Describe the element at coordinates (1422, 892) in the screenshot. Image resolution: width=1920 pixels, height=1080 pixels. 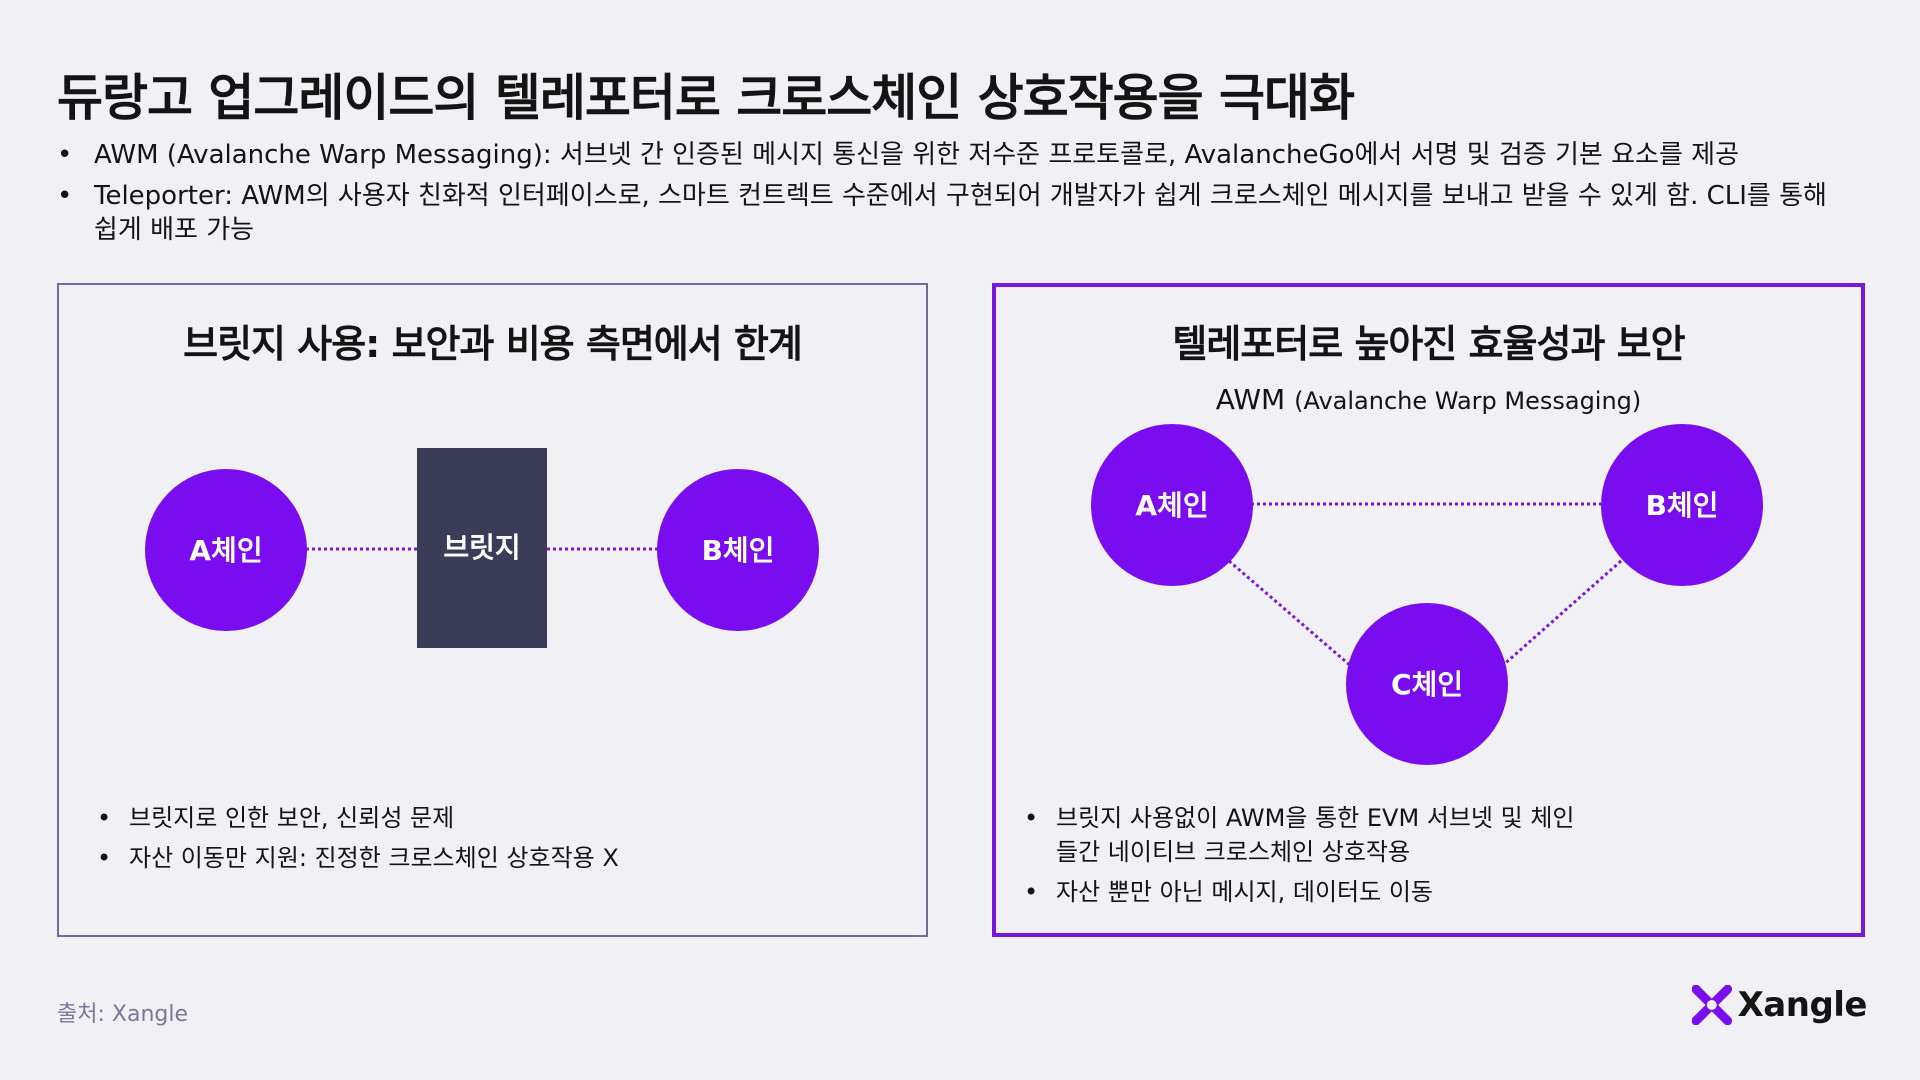
I see `teleporter-bullet-data: 자산 뿐만 아닌 메시지, 데이터도 이동` at that location.